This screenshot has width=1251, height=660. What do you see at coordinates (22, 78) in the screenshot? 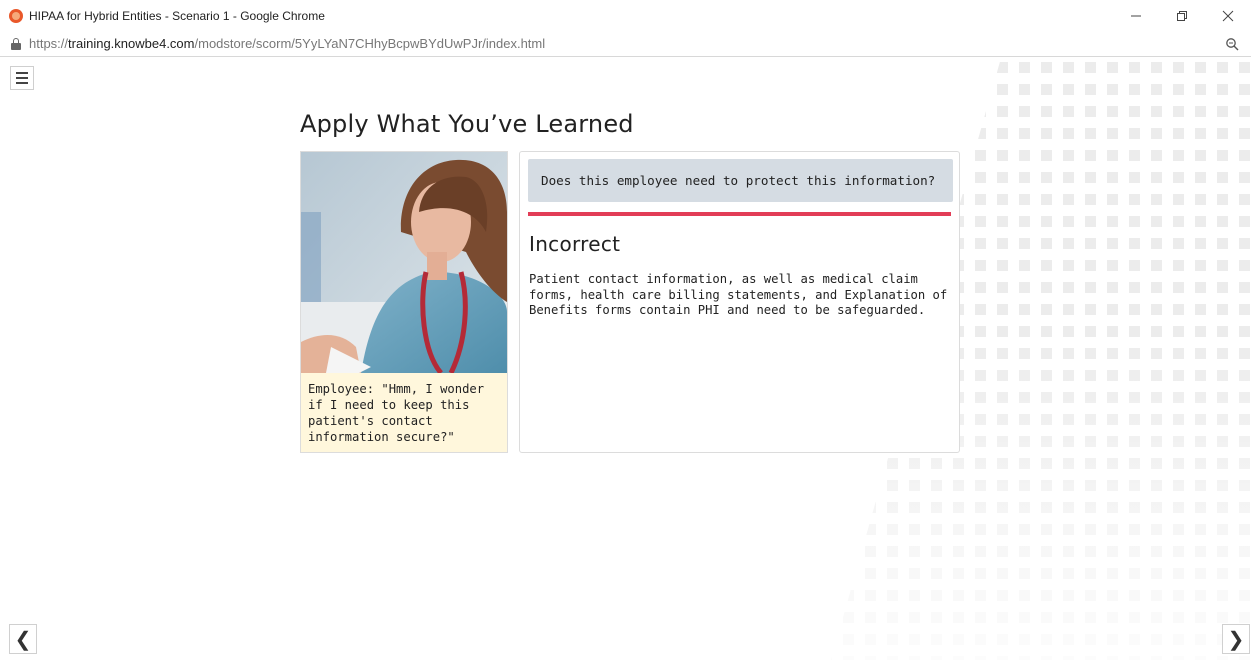
I see `hamburger-menu-button` at bounding box center [22, 78].